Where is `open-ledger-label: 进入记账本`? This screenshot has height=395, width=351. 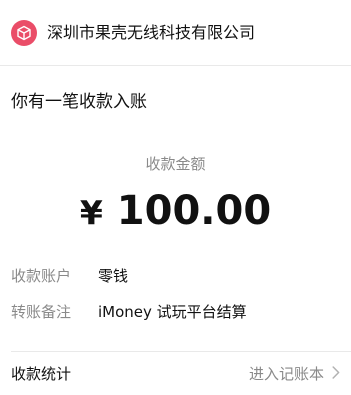
open-ledger-label: 进入记账本 is located at coordinates (286, 374).